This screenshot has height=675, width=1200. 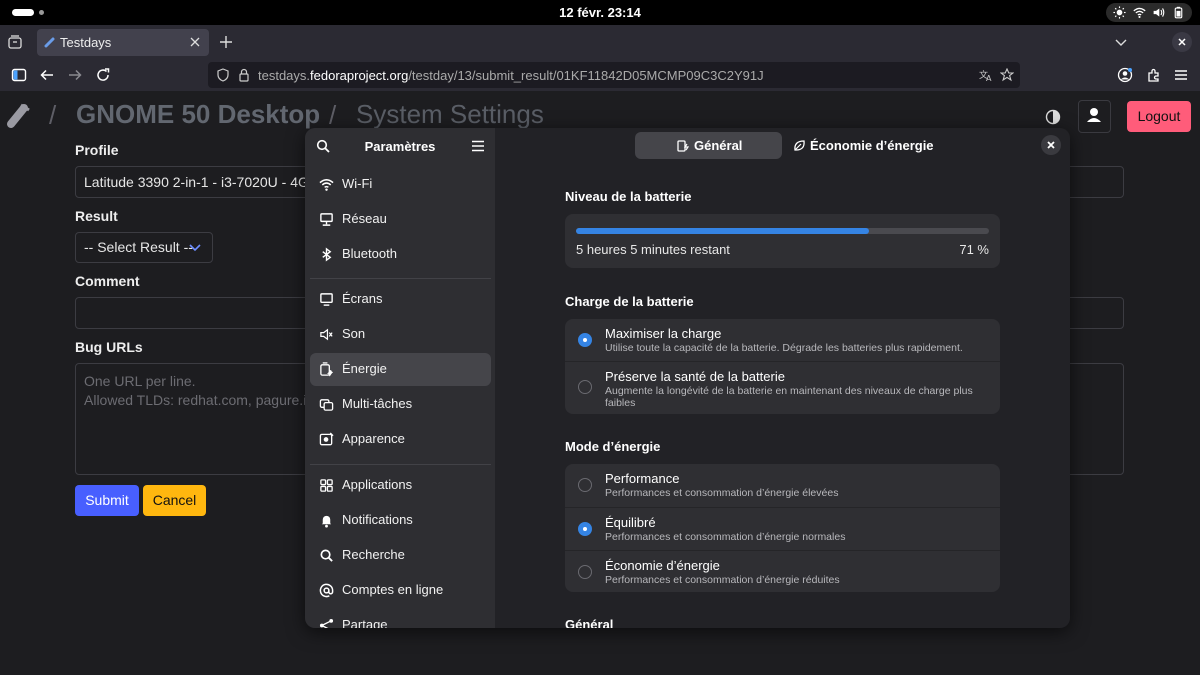 What do you see at coordinates (782, 231) in the screenshot?
I see `battery-level-bar` at bounding box center [782, 231].